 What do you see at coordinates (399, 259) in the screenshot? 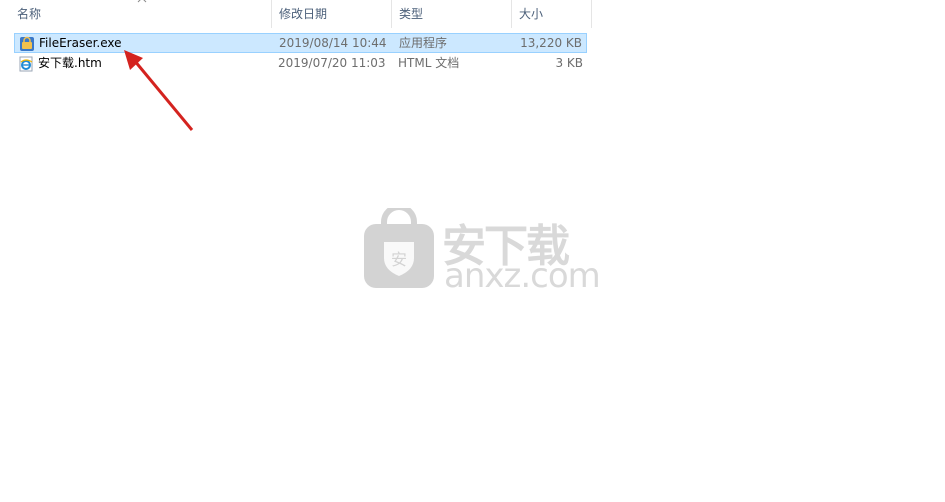
I see `watermark-badge: 安` at bounding box center [399, 259].